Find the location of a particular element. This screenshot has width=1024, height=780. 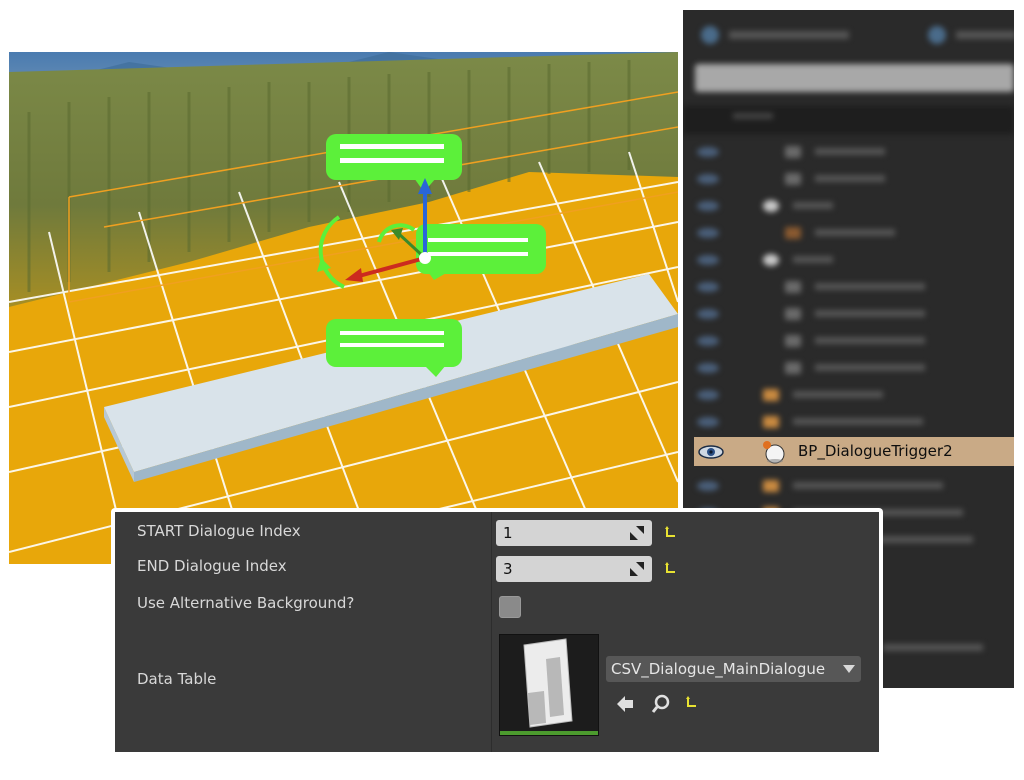

data-table-asset-name: CSV_Dialogue_MainDialogue is located at coordinates (718, 669).